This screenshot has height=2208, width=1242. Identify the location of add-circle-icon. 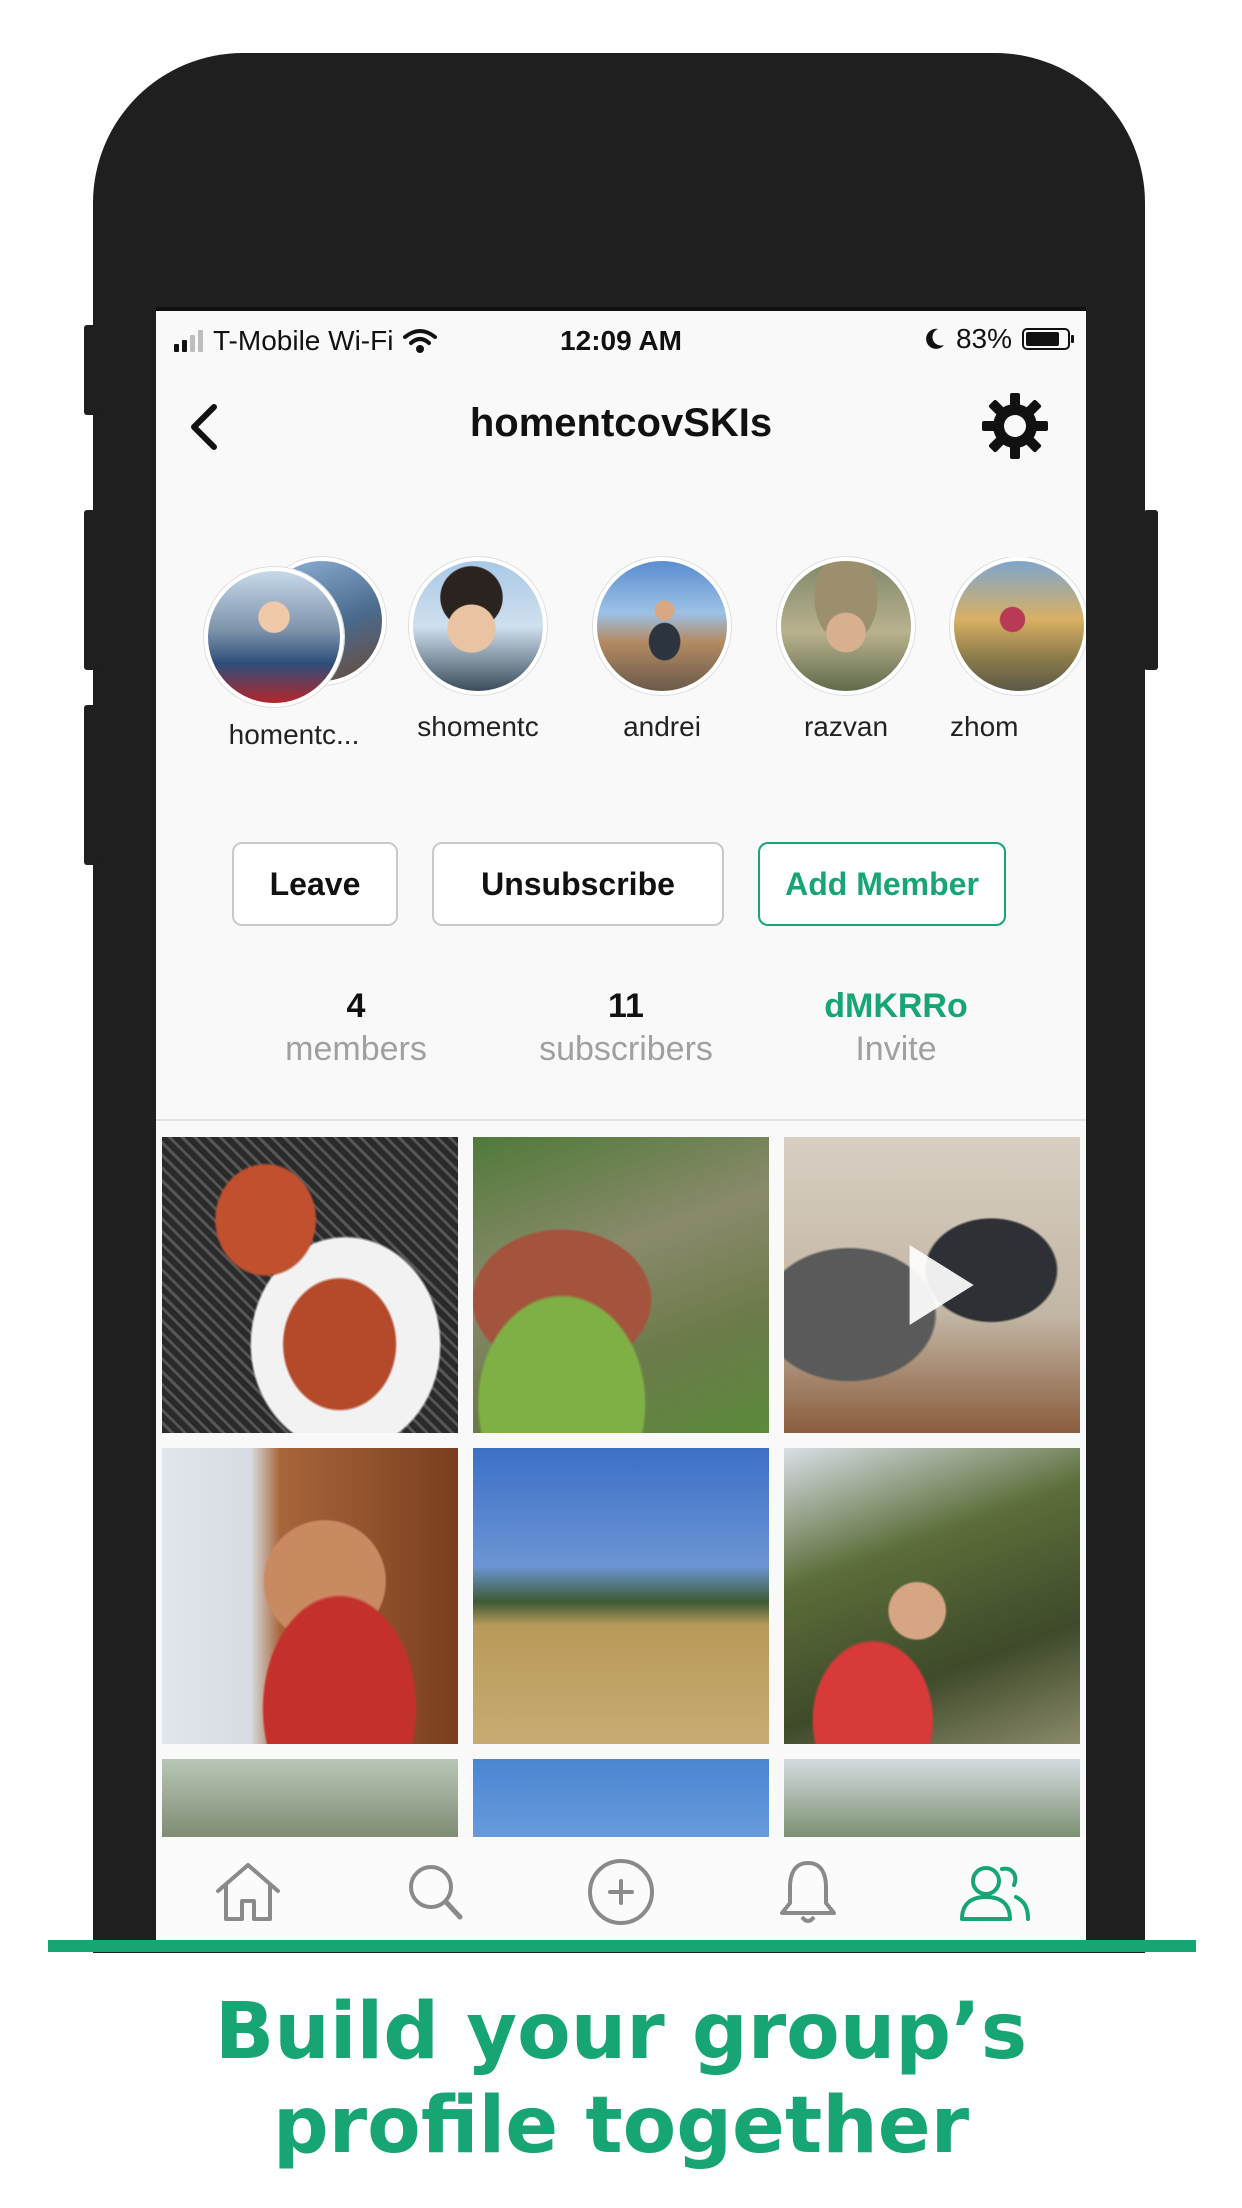
(621, 1892).